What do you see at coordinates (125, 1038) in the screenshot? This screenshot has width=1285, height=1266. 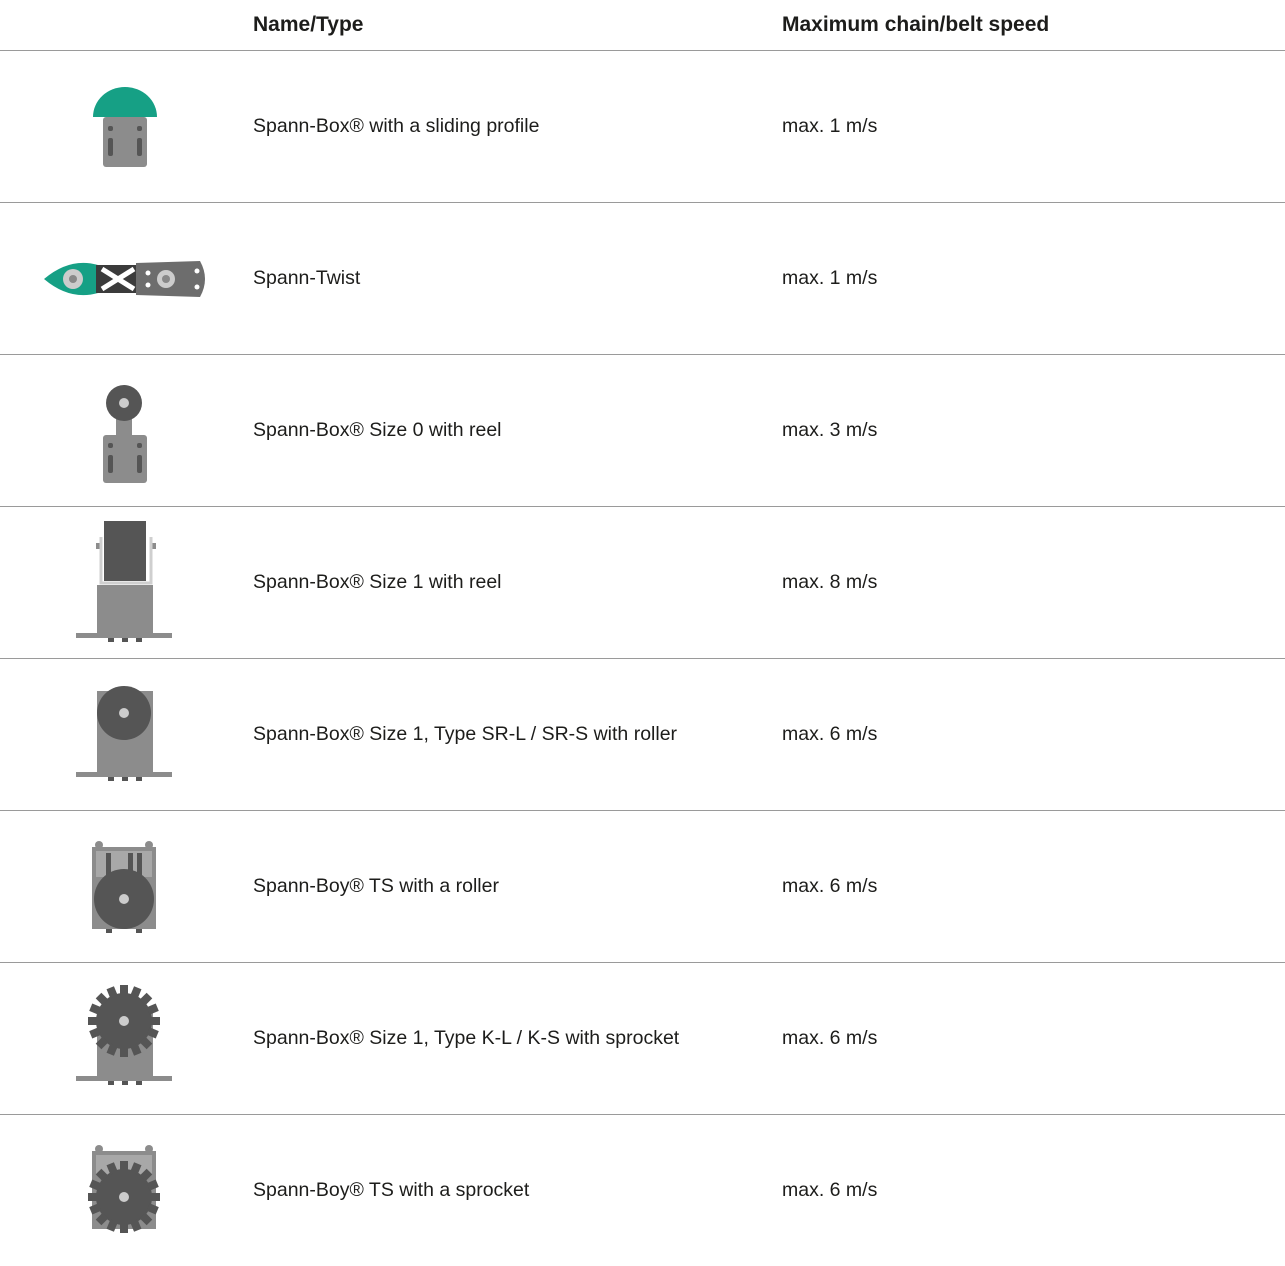 I see `spann-box-size1-sprocket-icon` at bounding box center [125, 1038].